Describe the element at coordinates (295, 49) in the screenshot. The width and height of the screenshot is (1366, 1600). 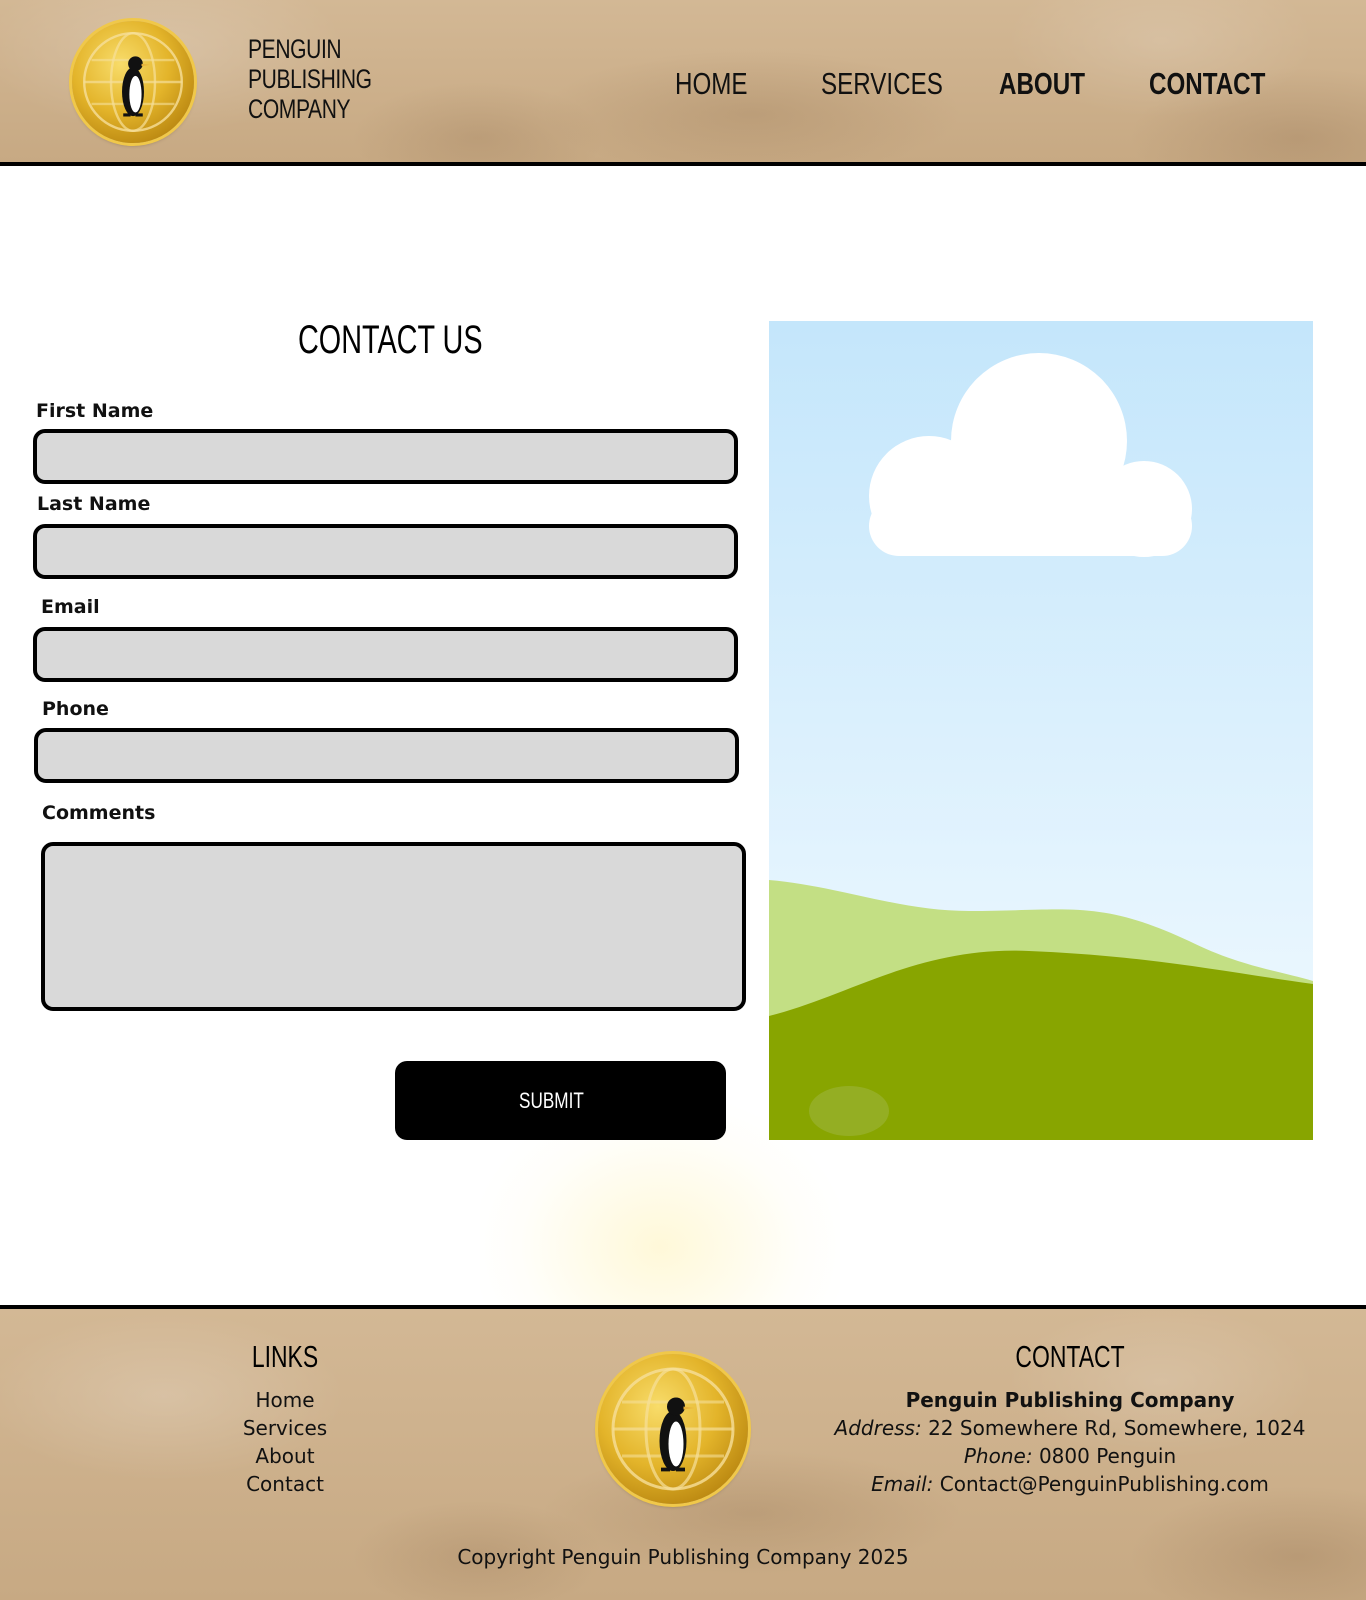
I see `brand-line: PENGUIN` at that location.